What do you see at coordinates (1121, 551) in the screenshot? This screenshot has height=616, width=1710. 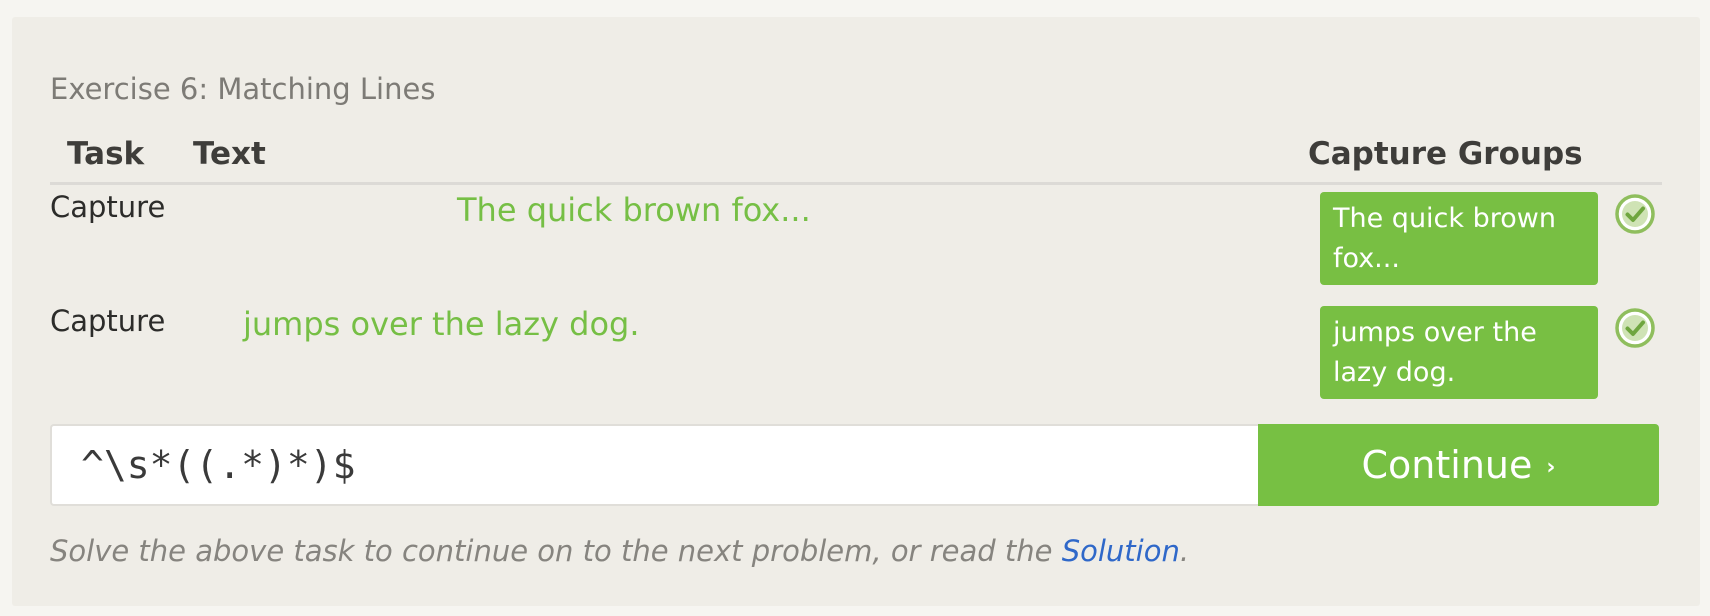 I see `solution-link: Solution` at bounding box center [1121, 551].